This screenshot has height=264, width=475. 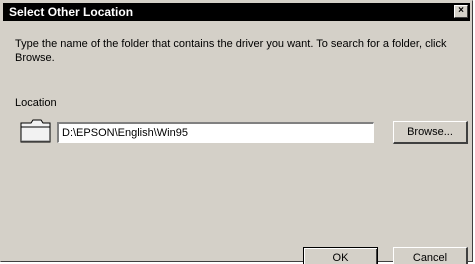 I want to click on close-button: ×, so click(x=461, y=11).